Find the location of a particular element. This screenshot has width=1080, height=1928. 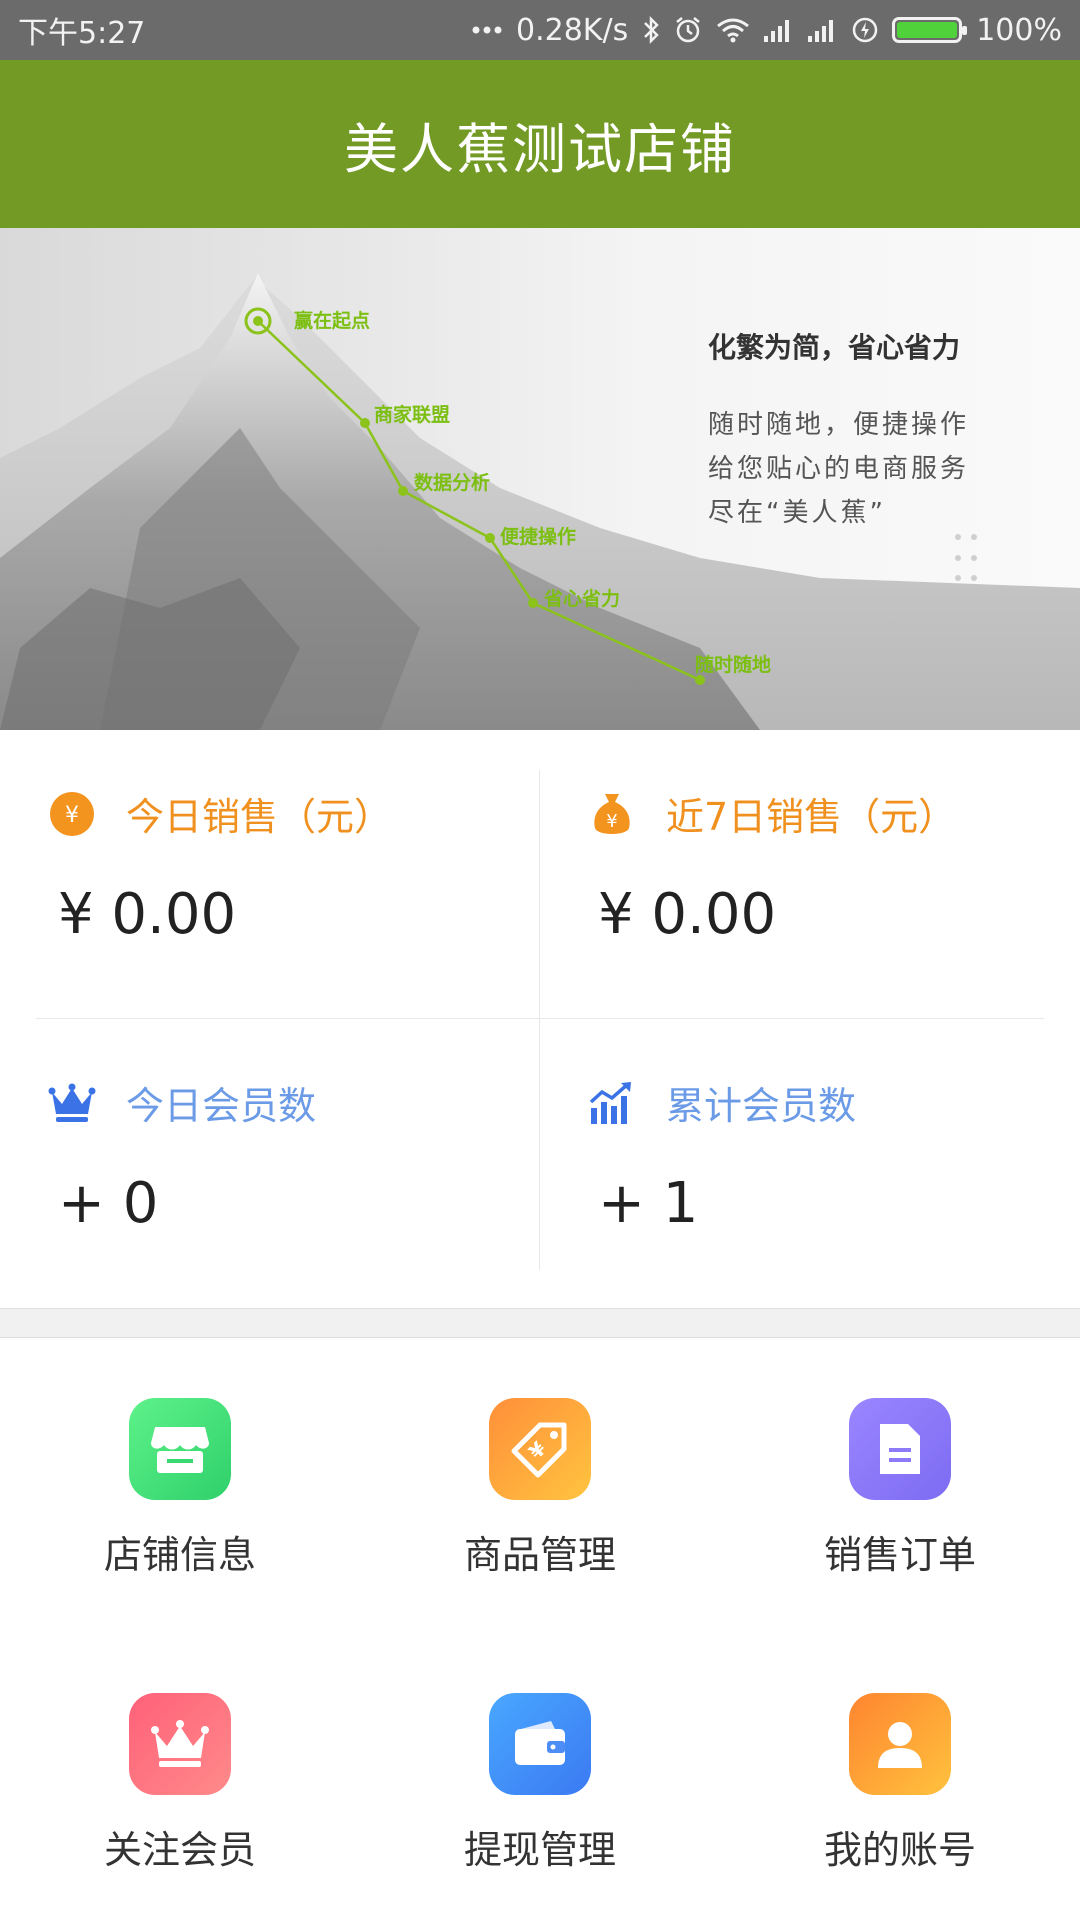

menu-label: 关注会员 is located at coordinates (179, 1850).